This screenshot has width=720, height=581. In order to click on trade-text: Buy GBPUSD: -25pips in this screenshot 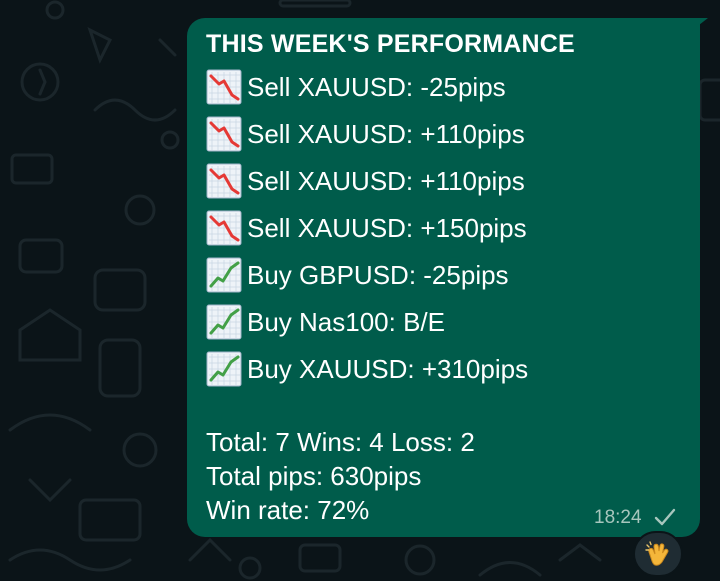, I will do `click(378, 274)`.